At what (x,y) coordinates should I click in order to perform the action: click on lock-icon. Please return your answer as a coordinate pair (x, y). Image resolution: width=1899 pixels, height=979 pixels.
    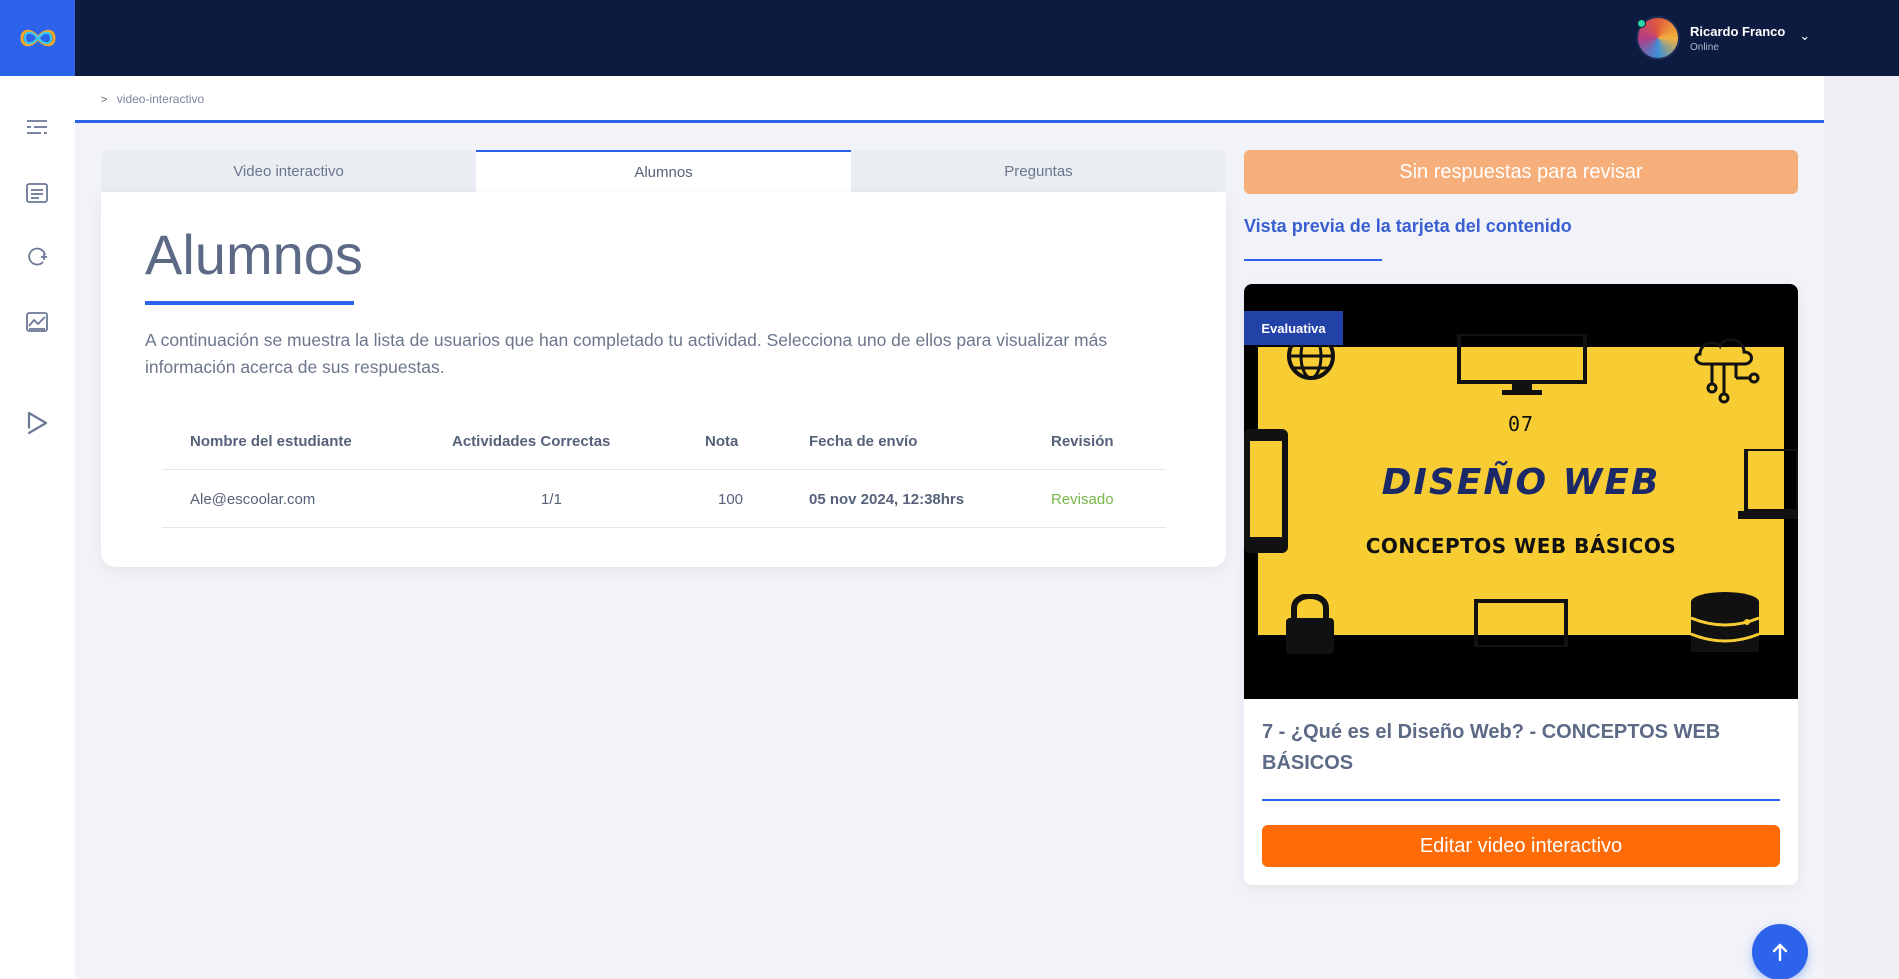
    Looking at the image, I should click on (1310, 624).